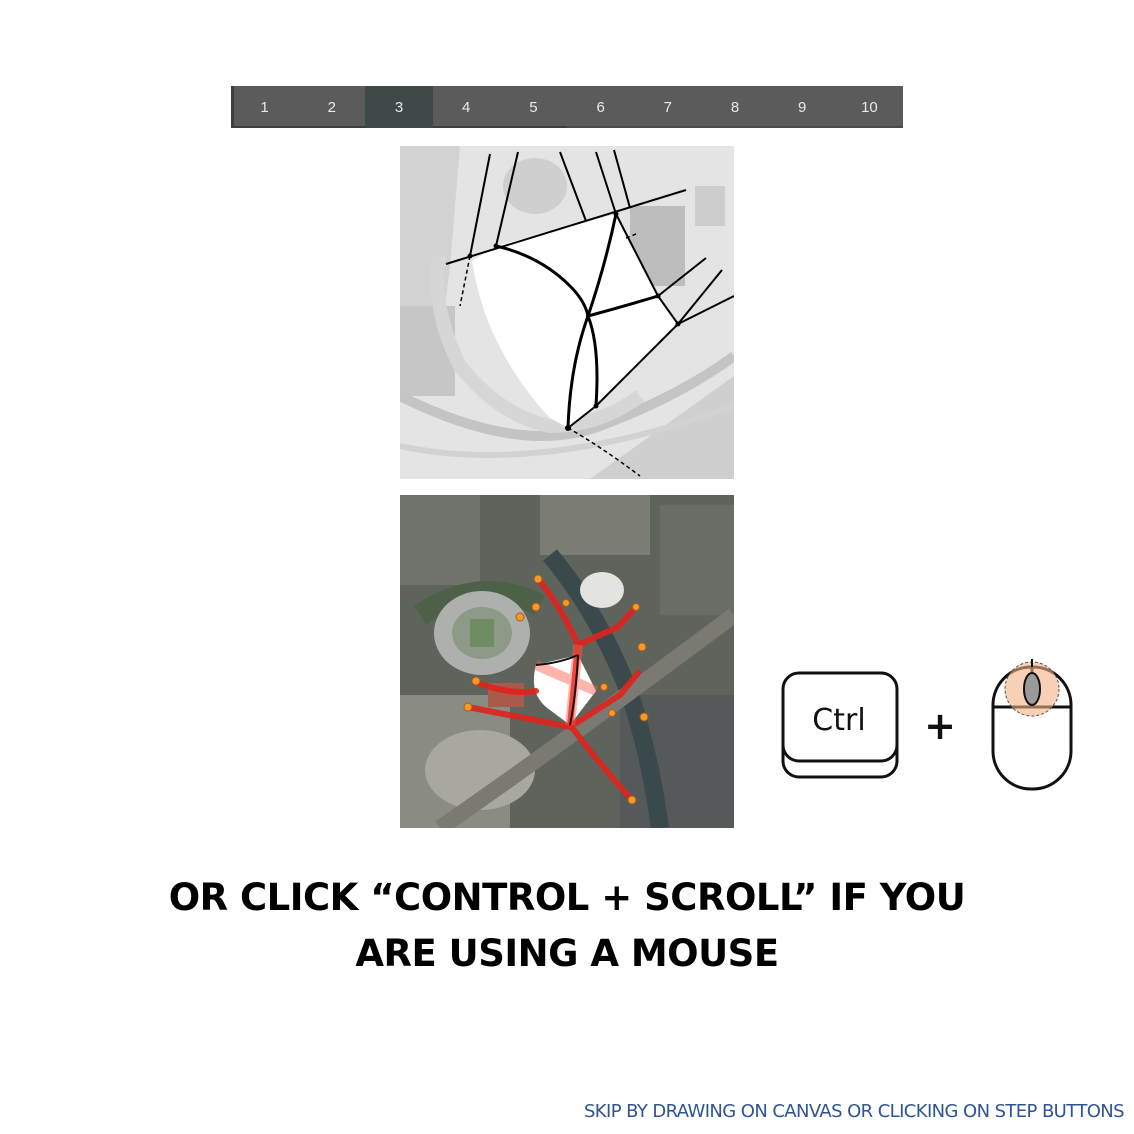 The width and height of the screenshot is (1134, 1134). I want to click on step-navigation-bar: 1 2 3 4 5 6 7 8 9 10, so click(567, 107).